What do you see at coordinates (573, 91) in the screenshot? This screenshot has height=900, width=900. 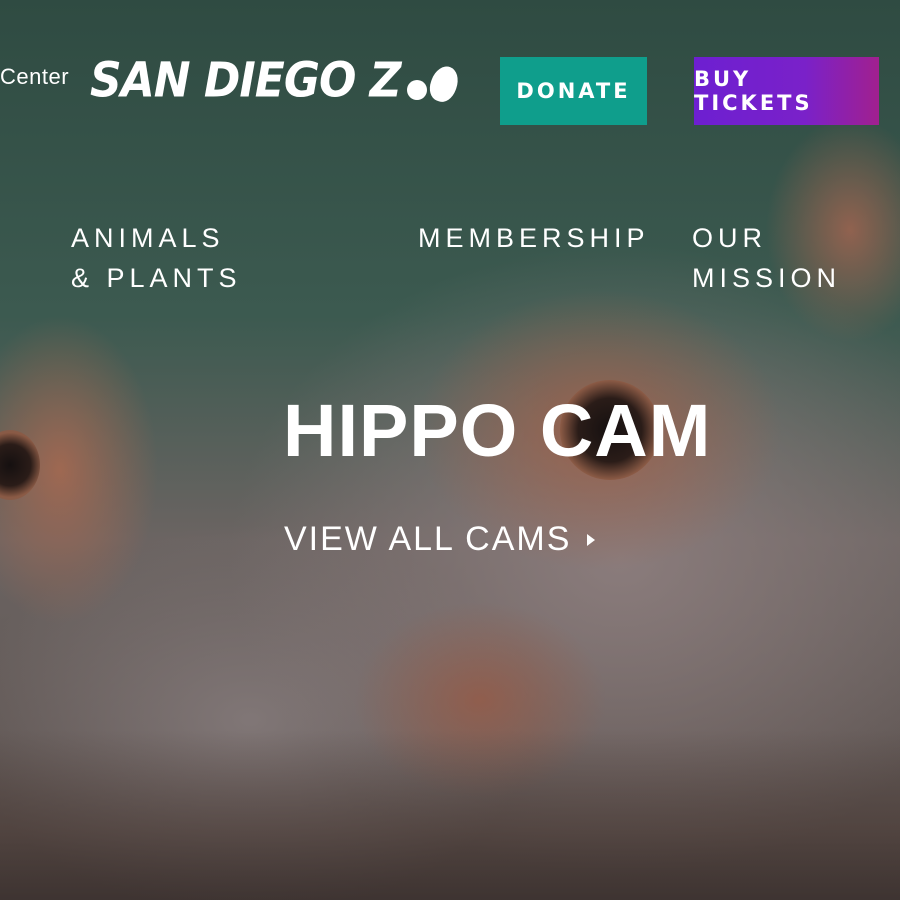 I see `donate-button: DONATE` at bounding box center [573, 91].